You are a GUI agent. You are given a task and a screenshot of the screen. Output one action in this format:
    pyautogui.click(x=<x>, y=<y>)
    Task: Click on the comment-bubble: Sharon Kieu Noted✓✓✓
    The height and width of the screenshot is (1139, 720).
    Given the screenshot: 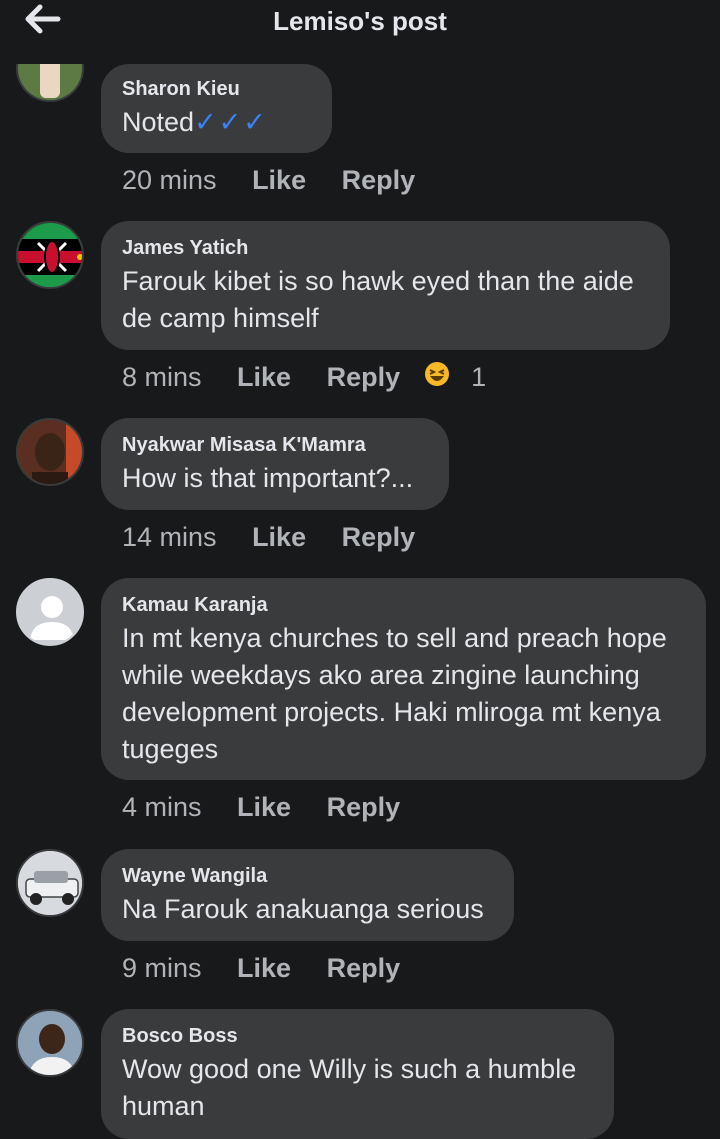 What is the action you would take?
    pyautogui.click(x=216, y=108)
    